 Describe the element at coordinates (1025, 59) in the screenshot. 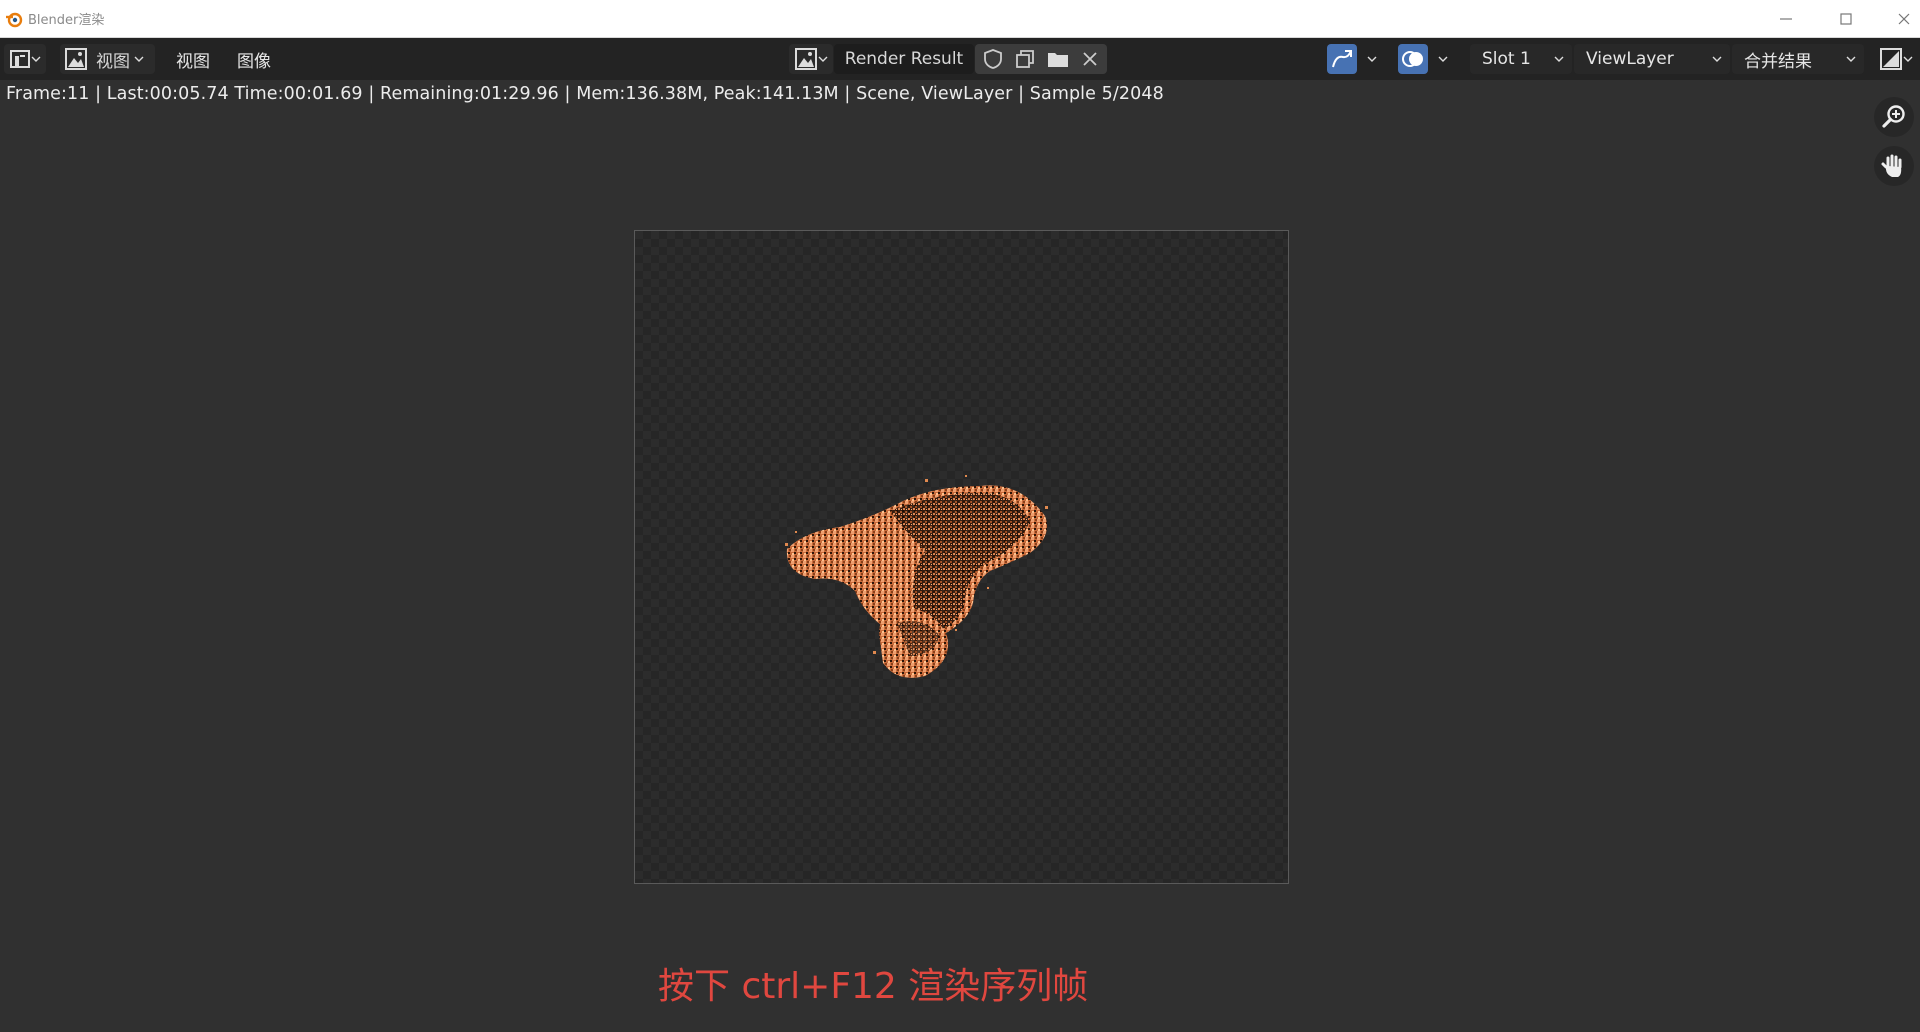

I see `duplicate-icon` at that location.